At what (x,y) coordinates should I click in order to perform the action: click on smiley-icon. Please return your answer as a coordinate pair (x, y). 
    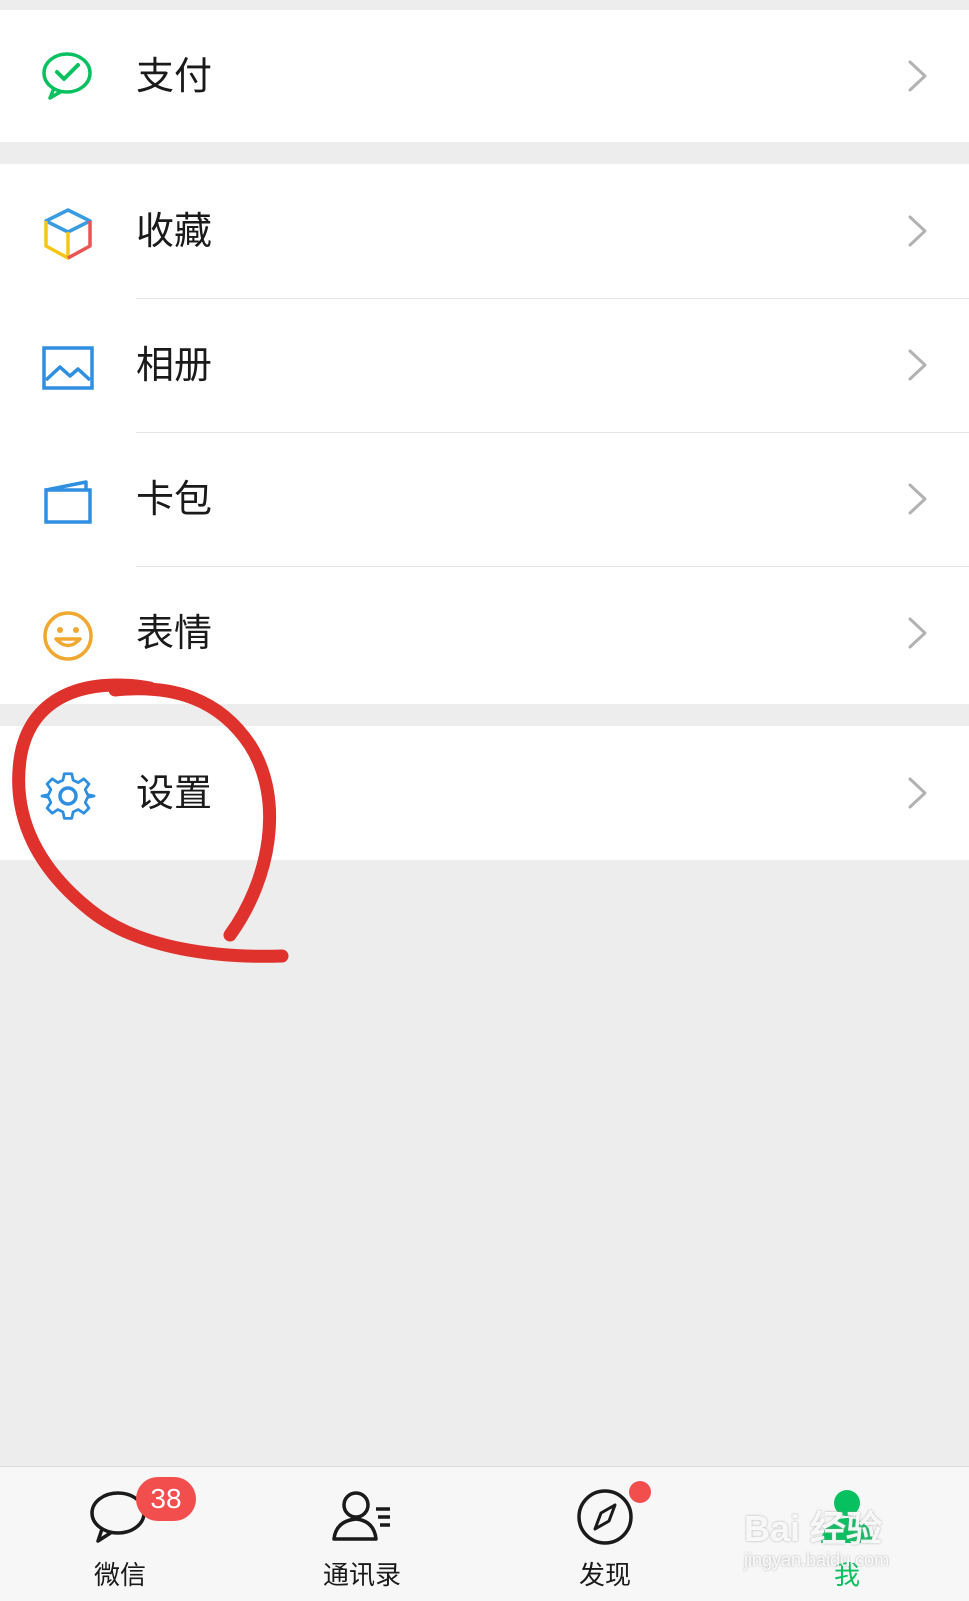
    Looking at the image, I should click on (68, 636).